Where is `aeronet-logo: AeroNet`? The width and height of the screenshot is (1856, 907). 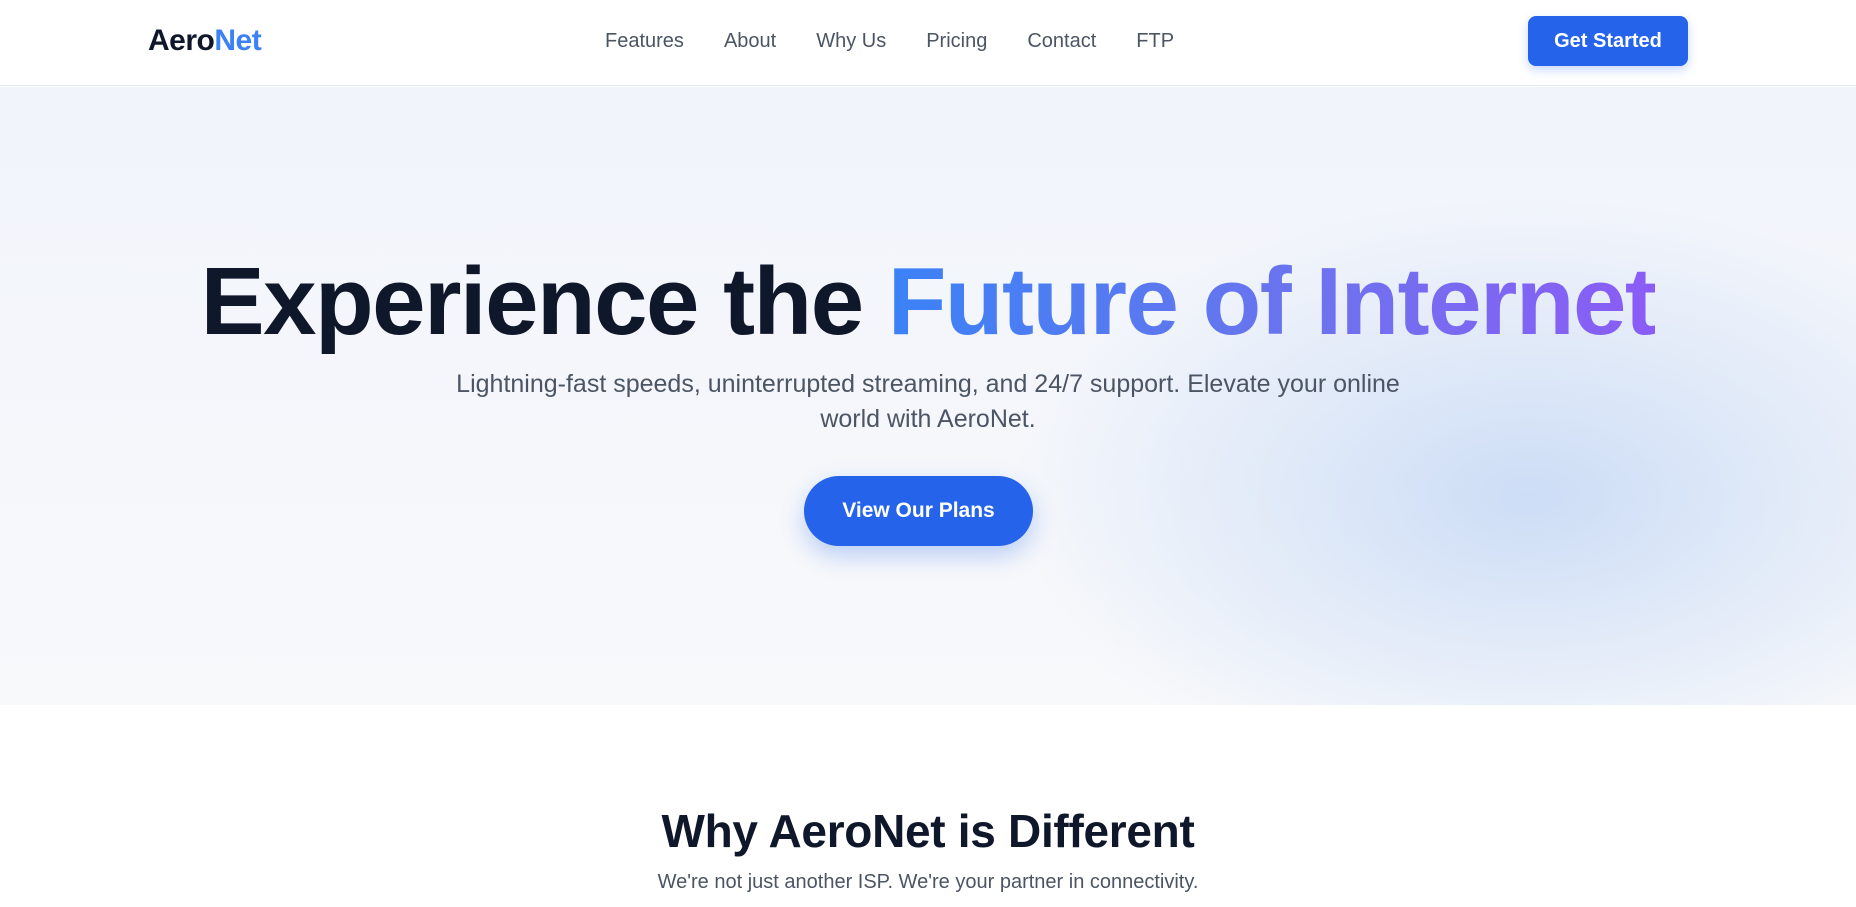
aeronet-logo: AeroNet is located at coordinates (205, 41).